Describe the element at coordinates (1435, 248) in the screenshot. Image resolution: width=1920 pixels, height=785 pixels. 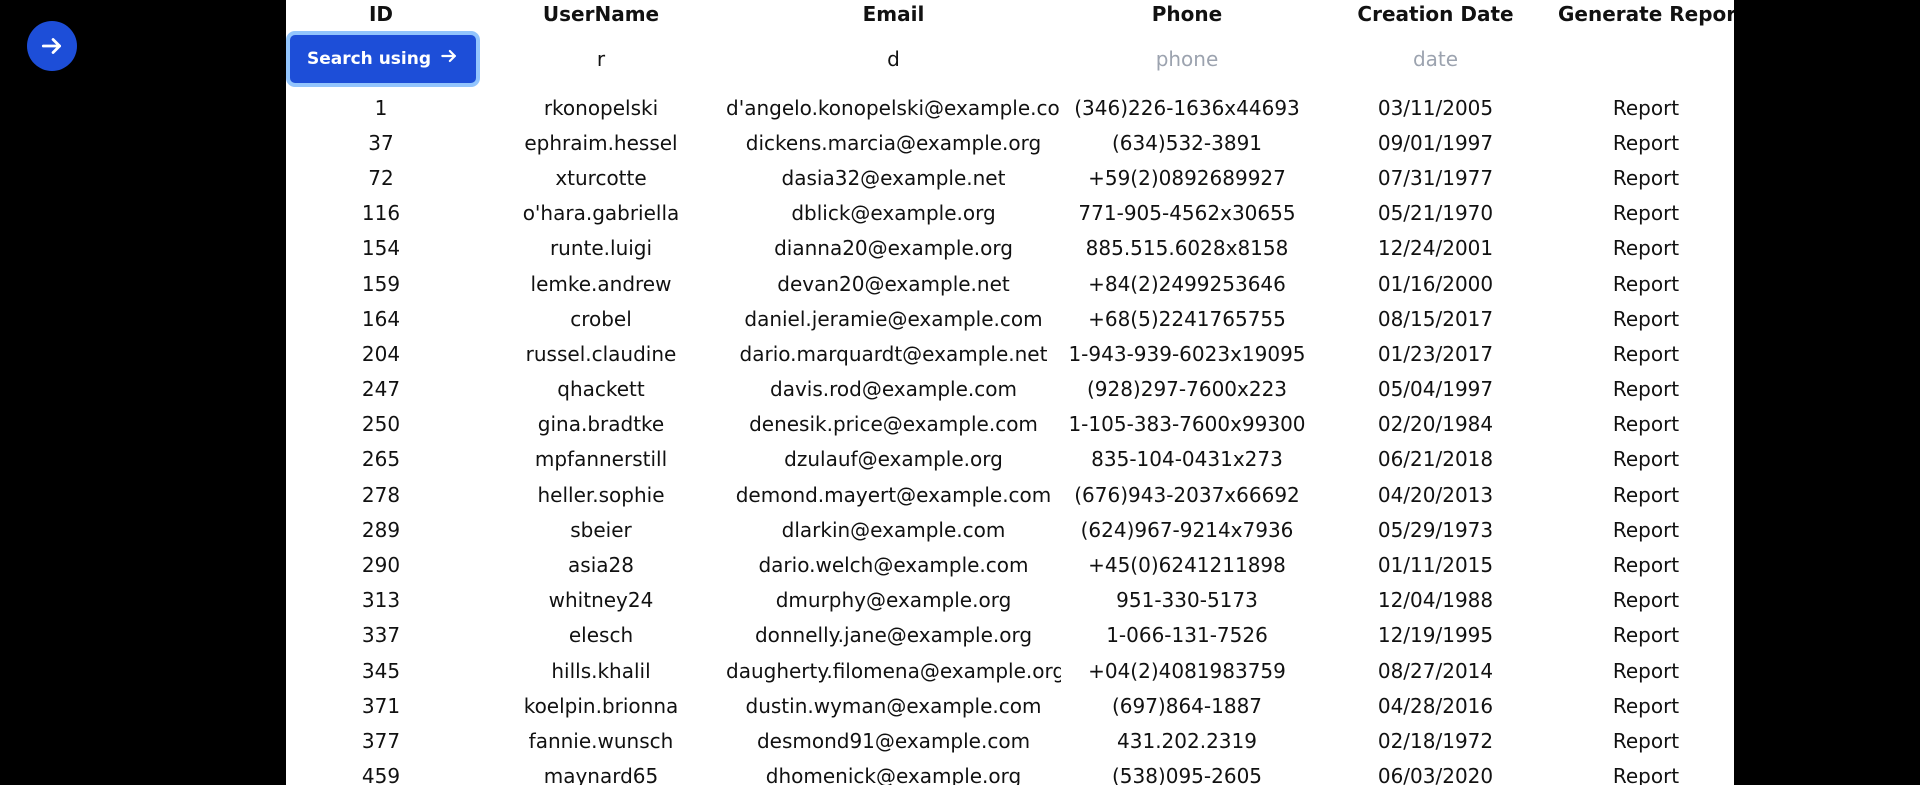
I see `cell-creation-date: 12/24/2001` at that location.